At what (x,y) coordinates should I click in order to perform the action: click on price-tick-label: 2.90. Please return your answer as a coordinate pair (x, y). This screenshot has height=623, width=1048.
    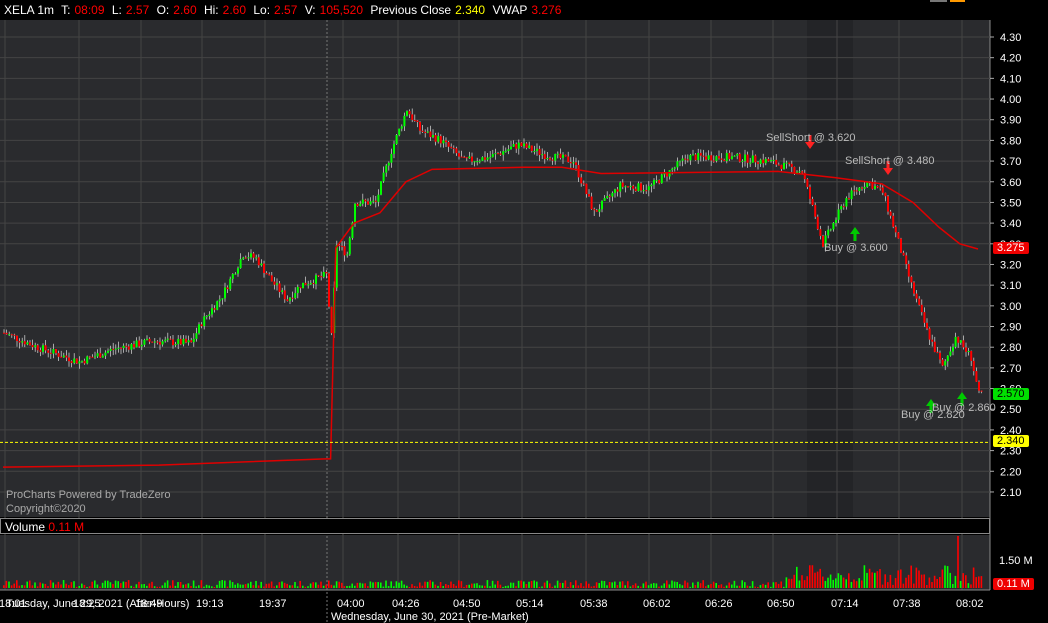
    Looking at the image, I should click on (1010, 328).